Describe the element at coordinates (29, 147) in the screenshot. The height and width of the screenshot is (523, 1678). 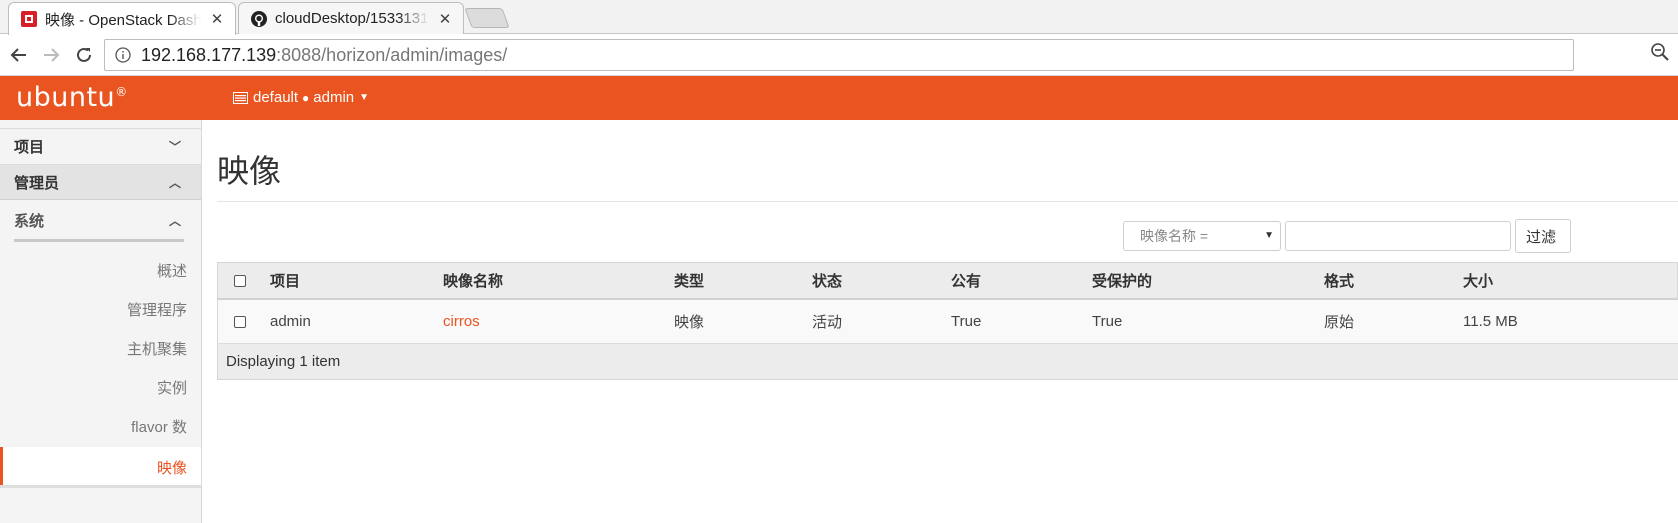
I see `sidebar-section-label: 项目` at that location.